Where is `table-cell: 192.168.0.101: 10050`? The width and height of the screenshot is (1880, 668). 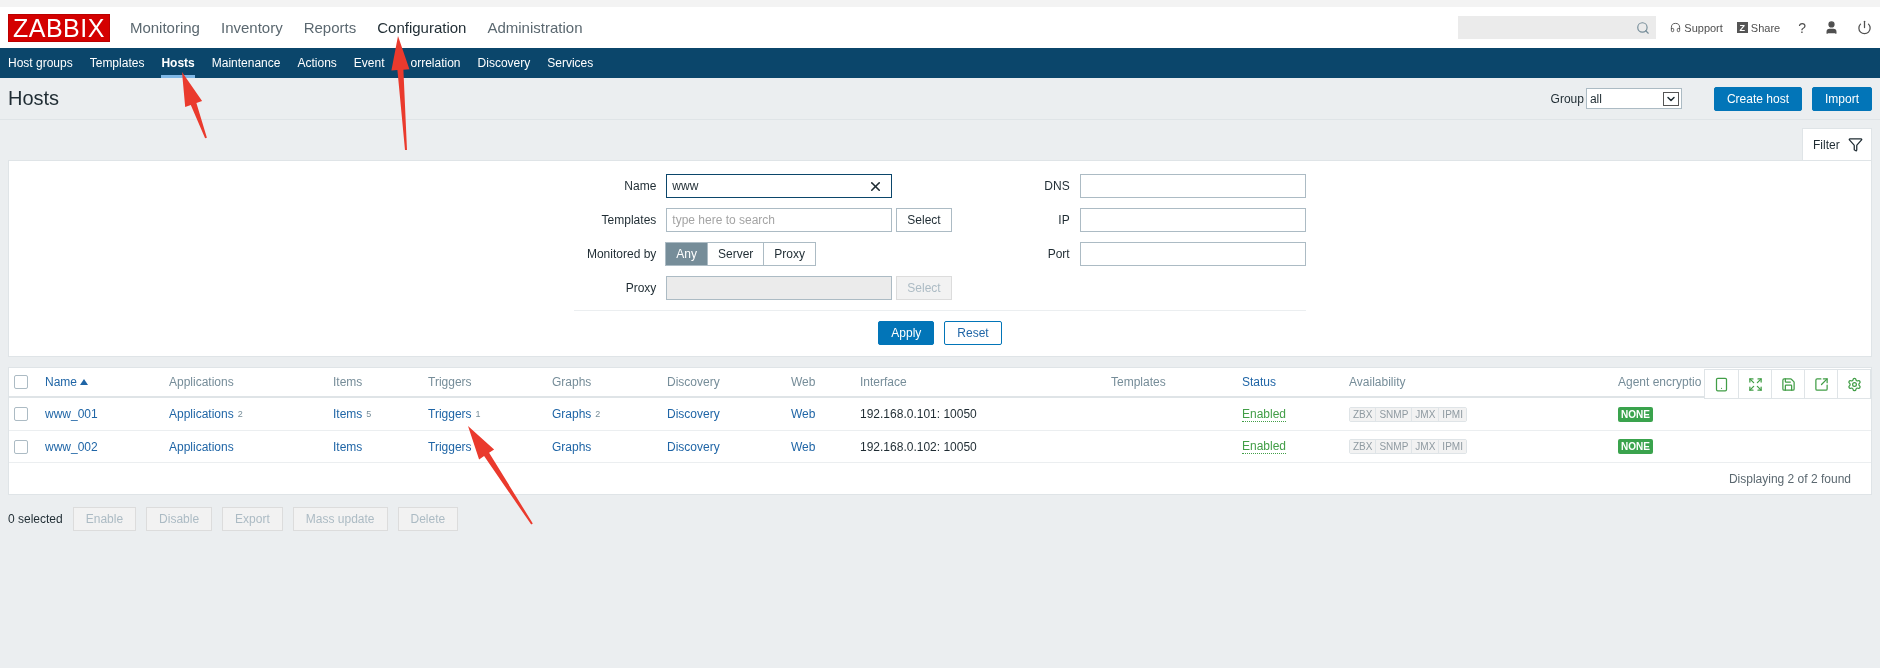 table-cell: 192.168.0.101: 10050 is located at coordinates (918, 414).